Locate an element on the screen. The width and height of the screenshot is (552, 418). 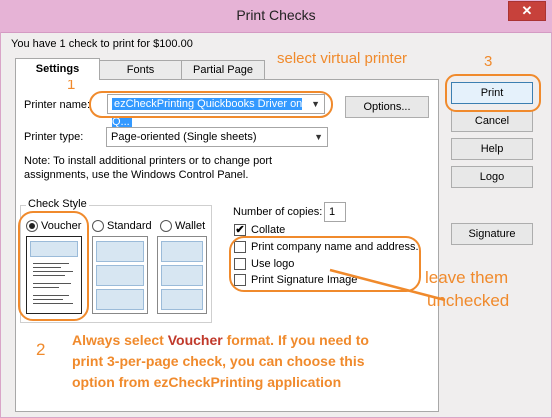
voucher-highlight-ellipse is located at coordinates (53, 266).